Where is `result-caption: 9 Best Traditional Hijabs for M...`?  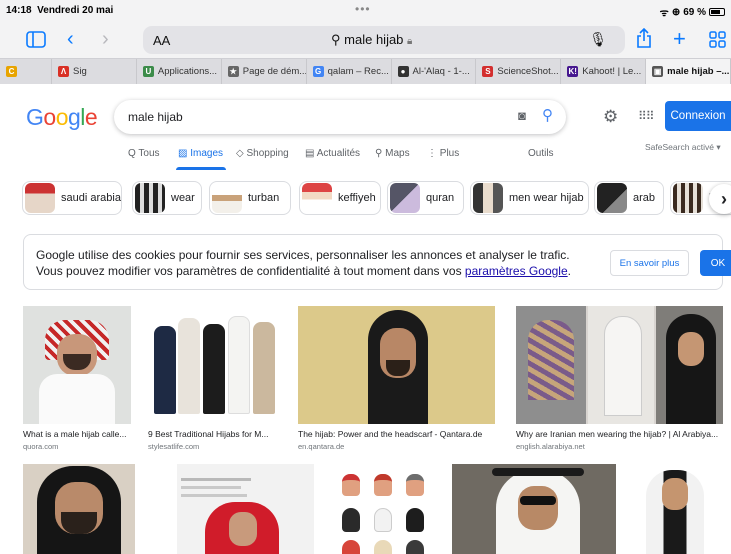
result-caption: 9 Best Traditional Hijabs for M... is located at coordinates (214, 434).